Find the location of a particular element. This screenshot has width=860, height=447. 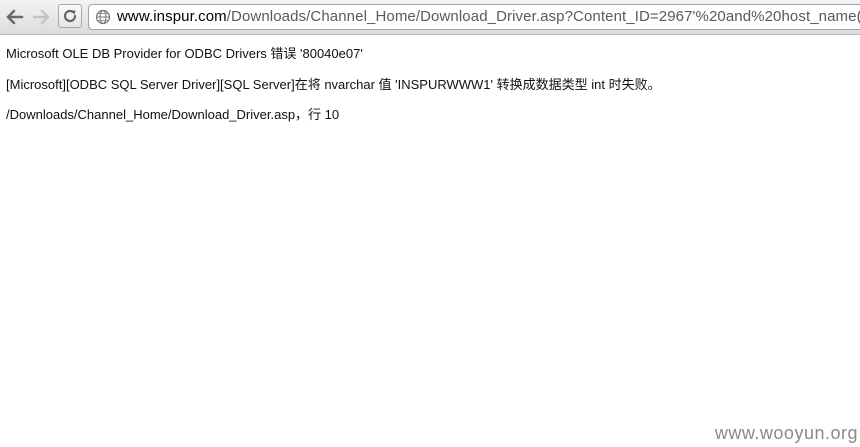

forward-button is located at coordinates (41, 17).